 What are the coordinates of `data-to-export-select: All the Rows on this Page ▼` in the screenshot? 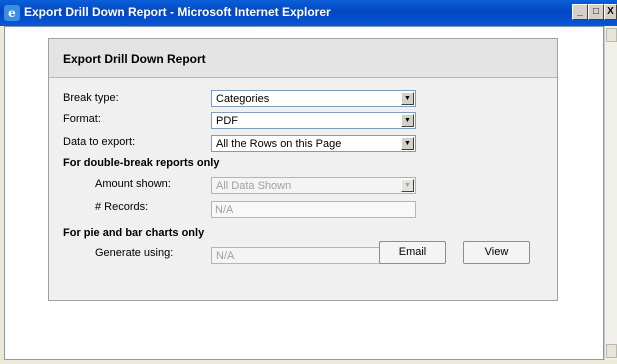 It's located at (313, 143).